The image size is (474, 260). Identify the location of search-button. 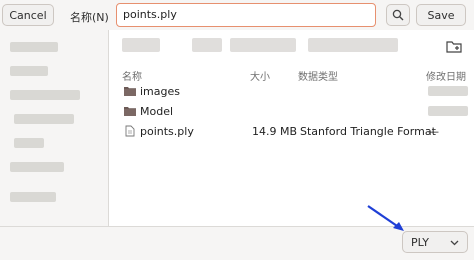
(398, 15).